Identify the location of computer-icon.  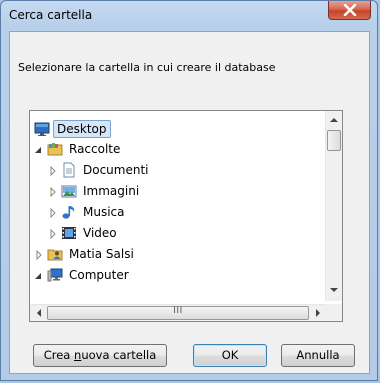
(55, 275).